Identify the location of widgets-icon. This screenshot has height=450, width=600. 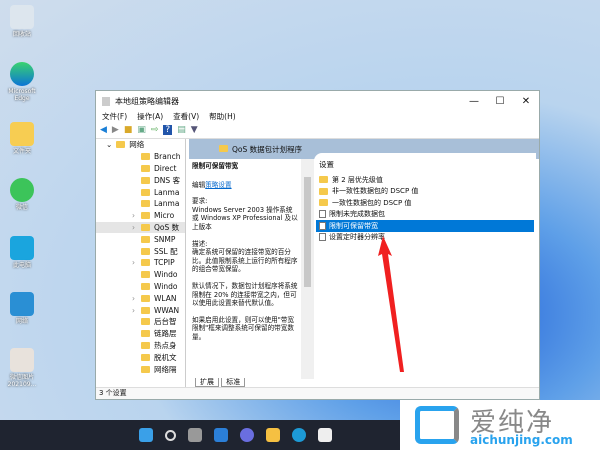
(220, 435).